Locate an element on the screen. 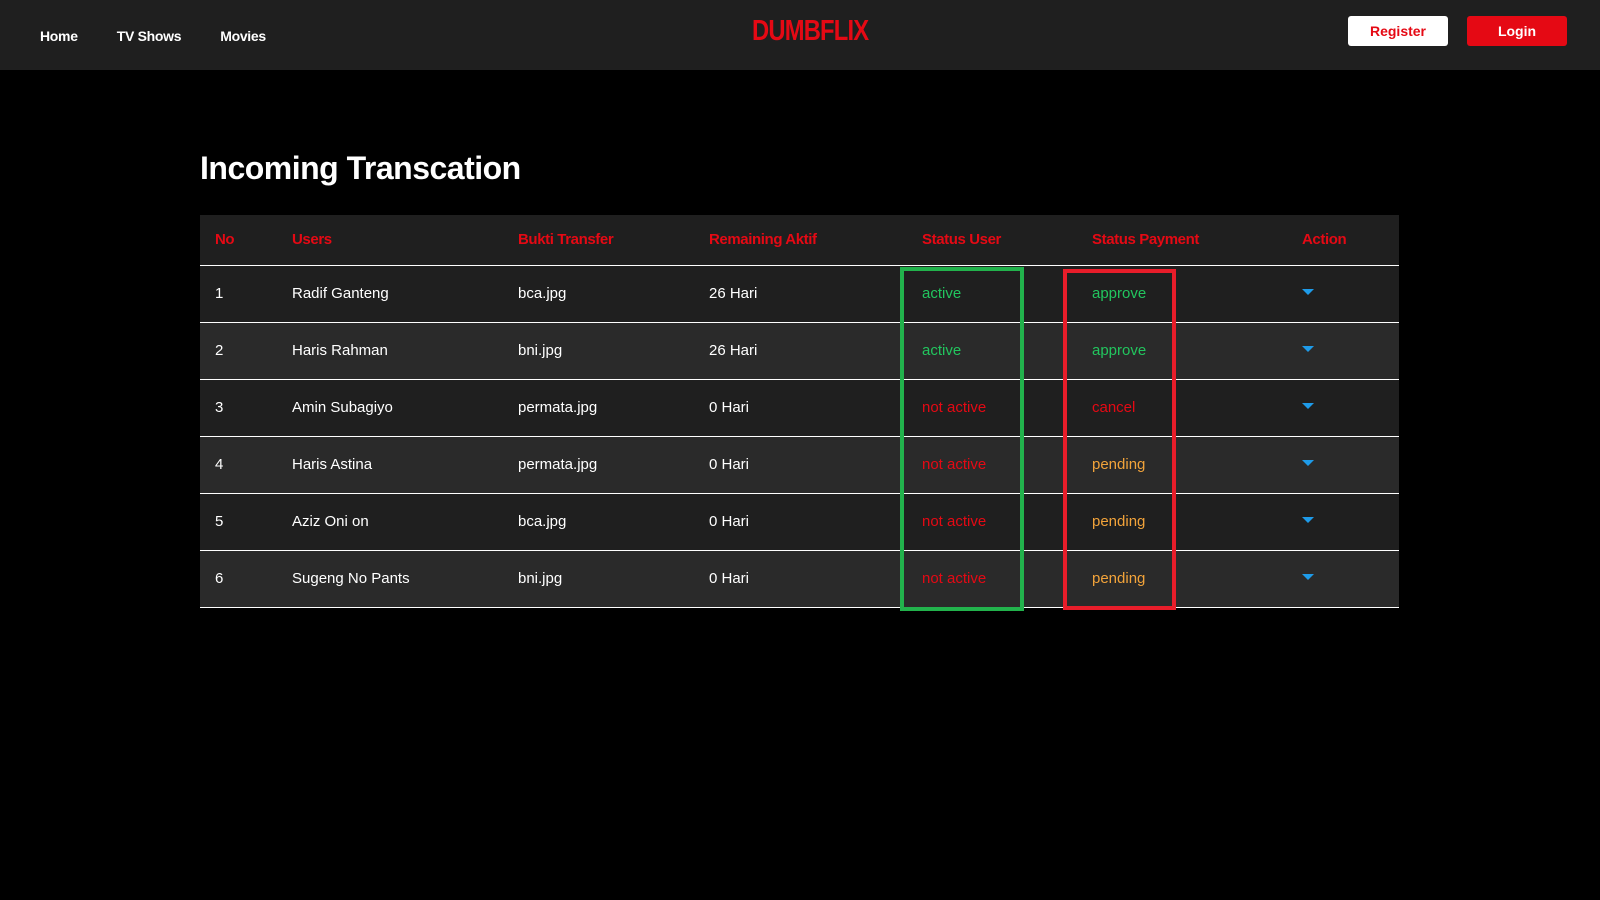 This screenshot has height=900, width=1600. cell-user: Amin Subagiyo is located at coordinates (390, 408).